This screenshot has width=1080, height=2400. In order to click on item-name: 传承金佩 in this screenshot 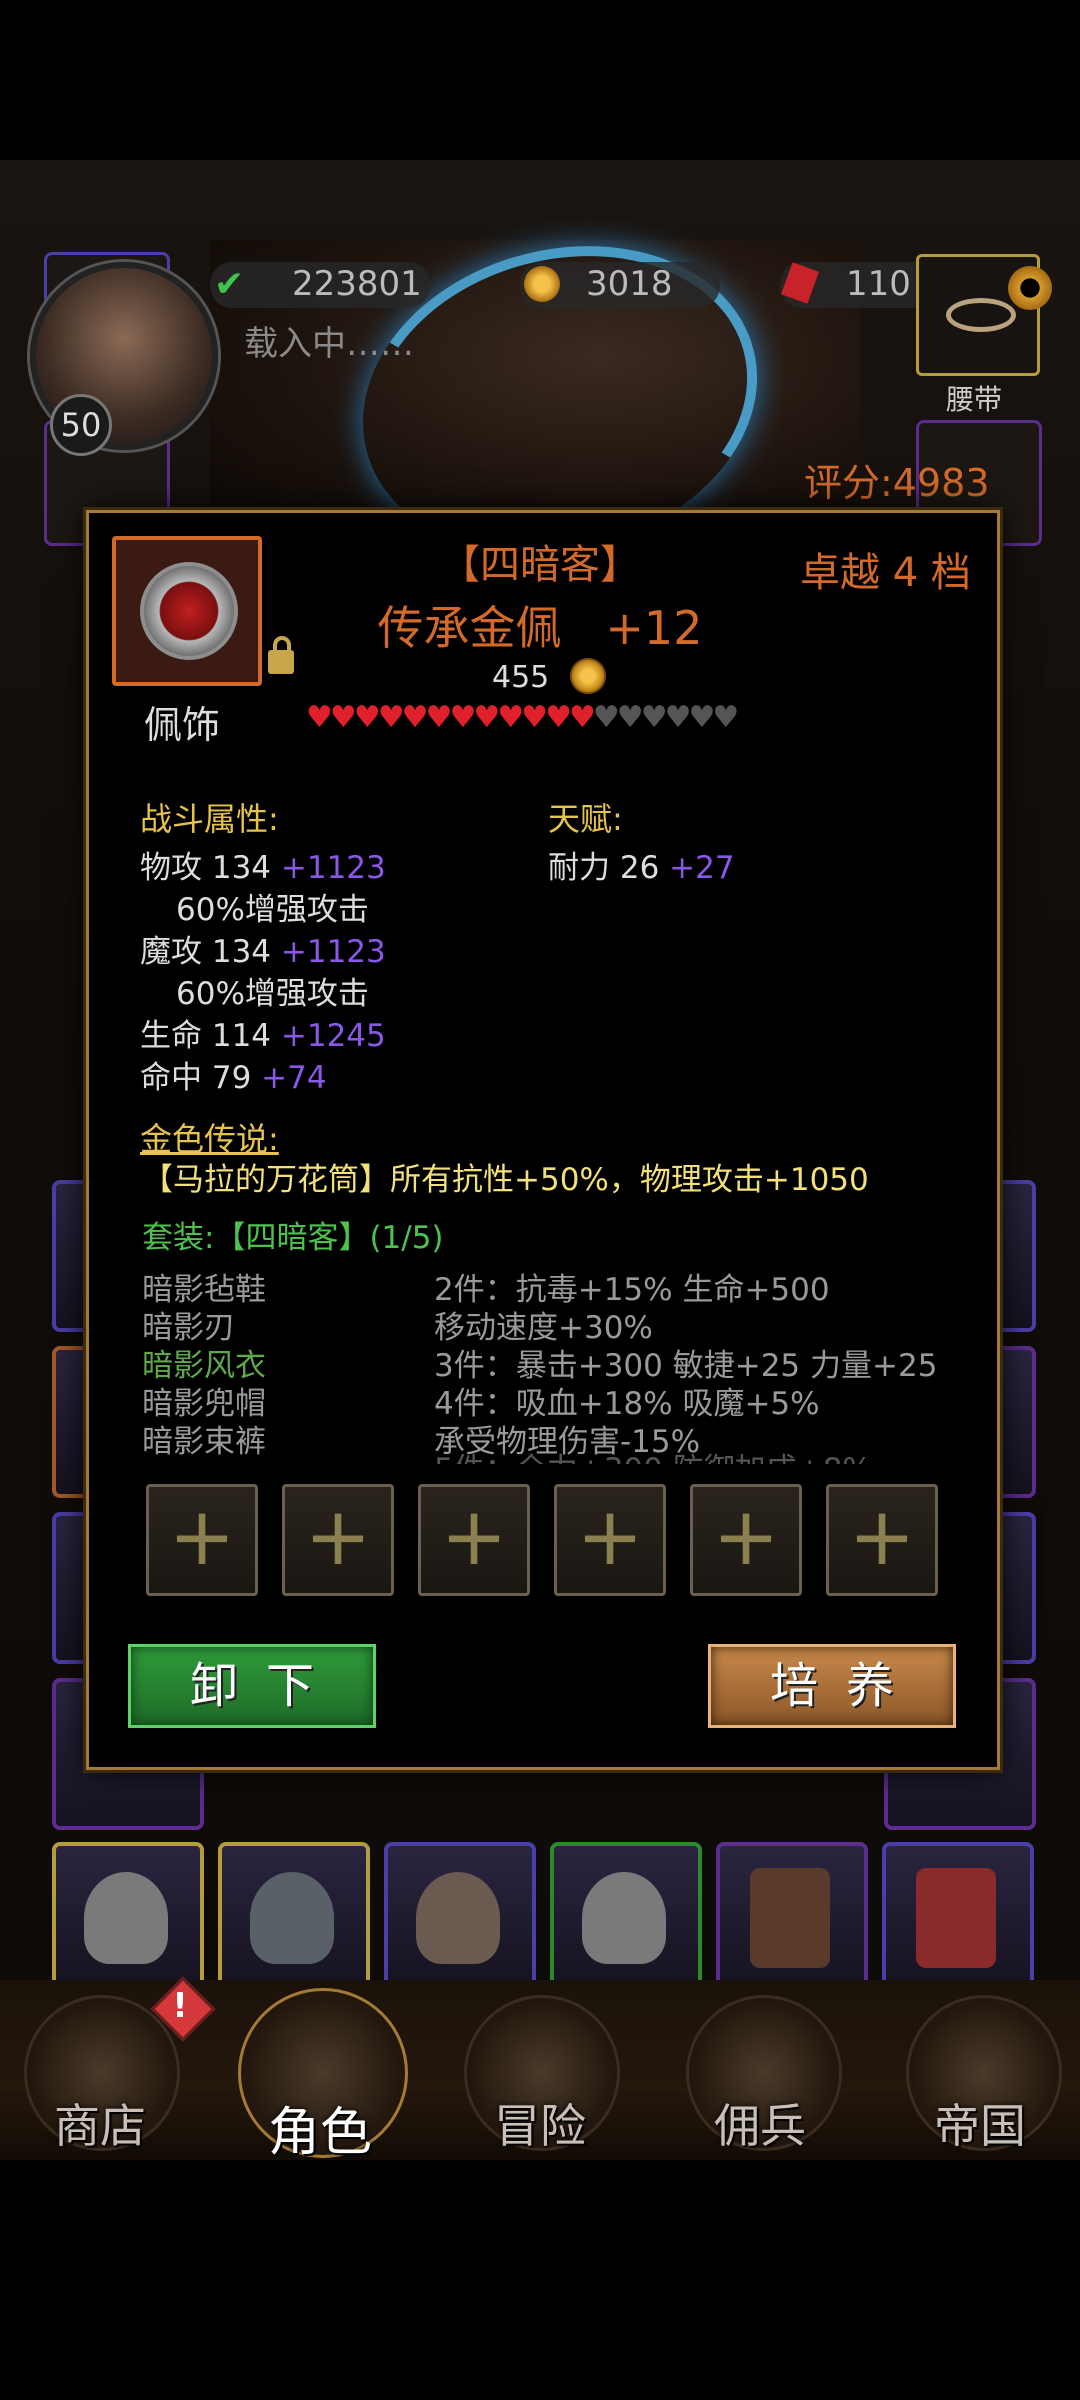, I will do `click(469, 628)`.